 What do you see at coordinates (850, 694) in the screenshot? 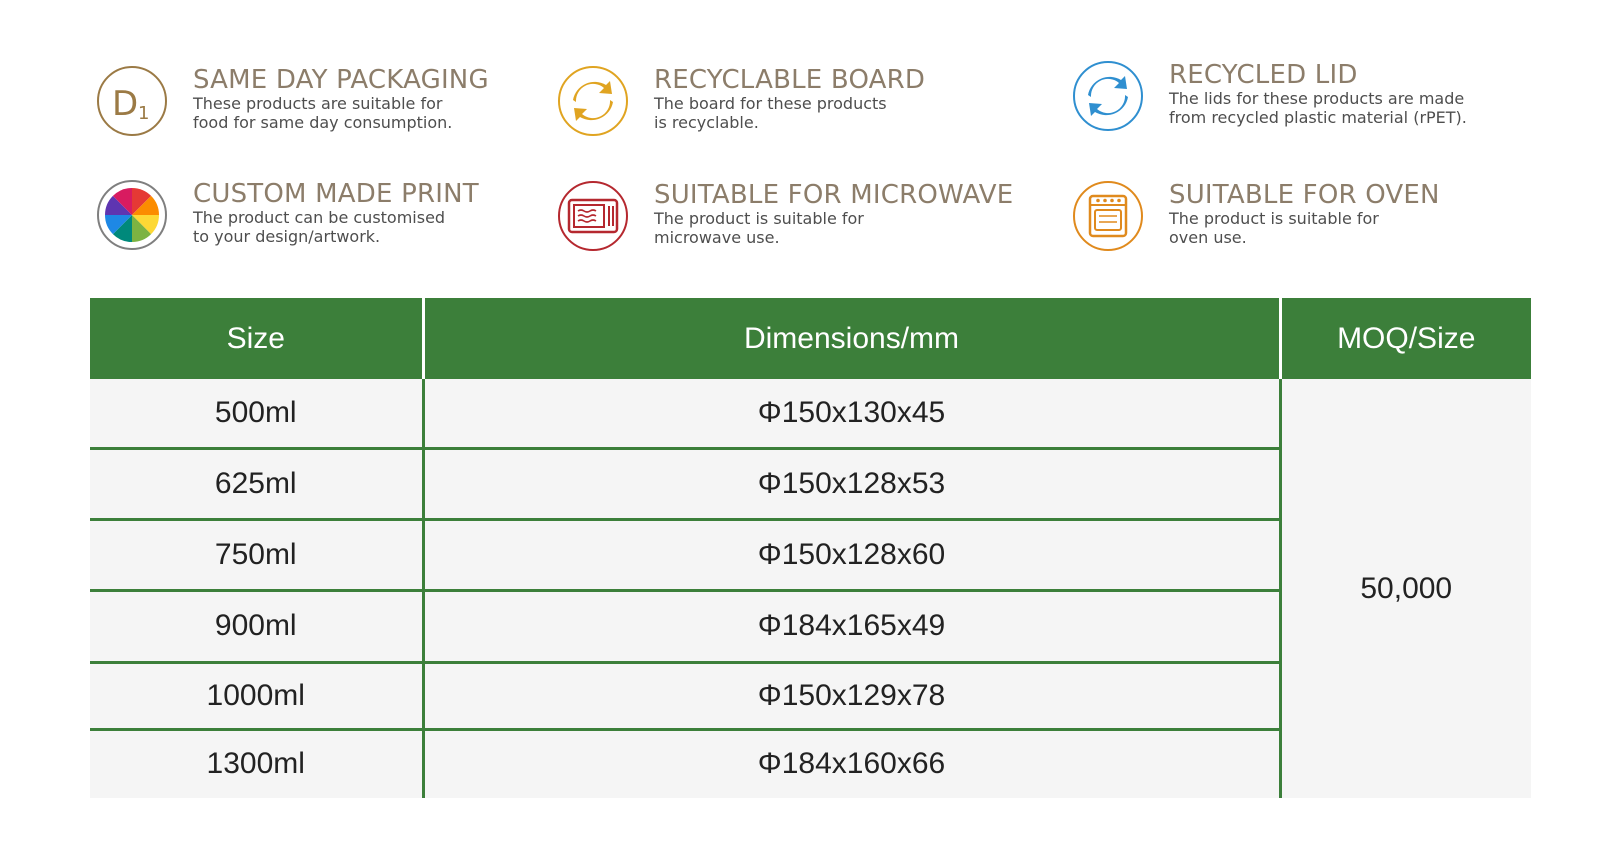
I see `dimensions-cell: Φ150x129x78` at bounding box center [850, 694].